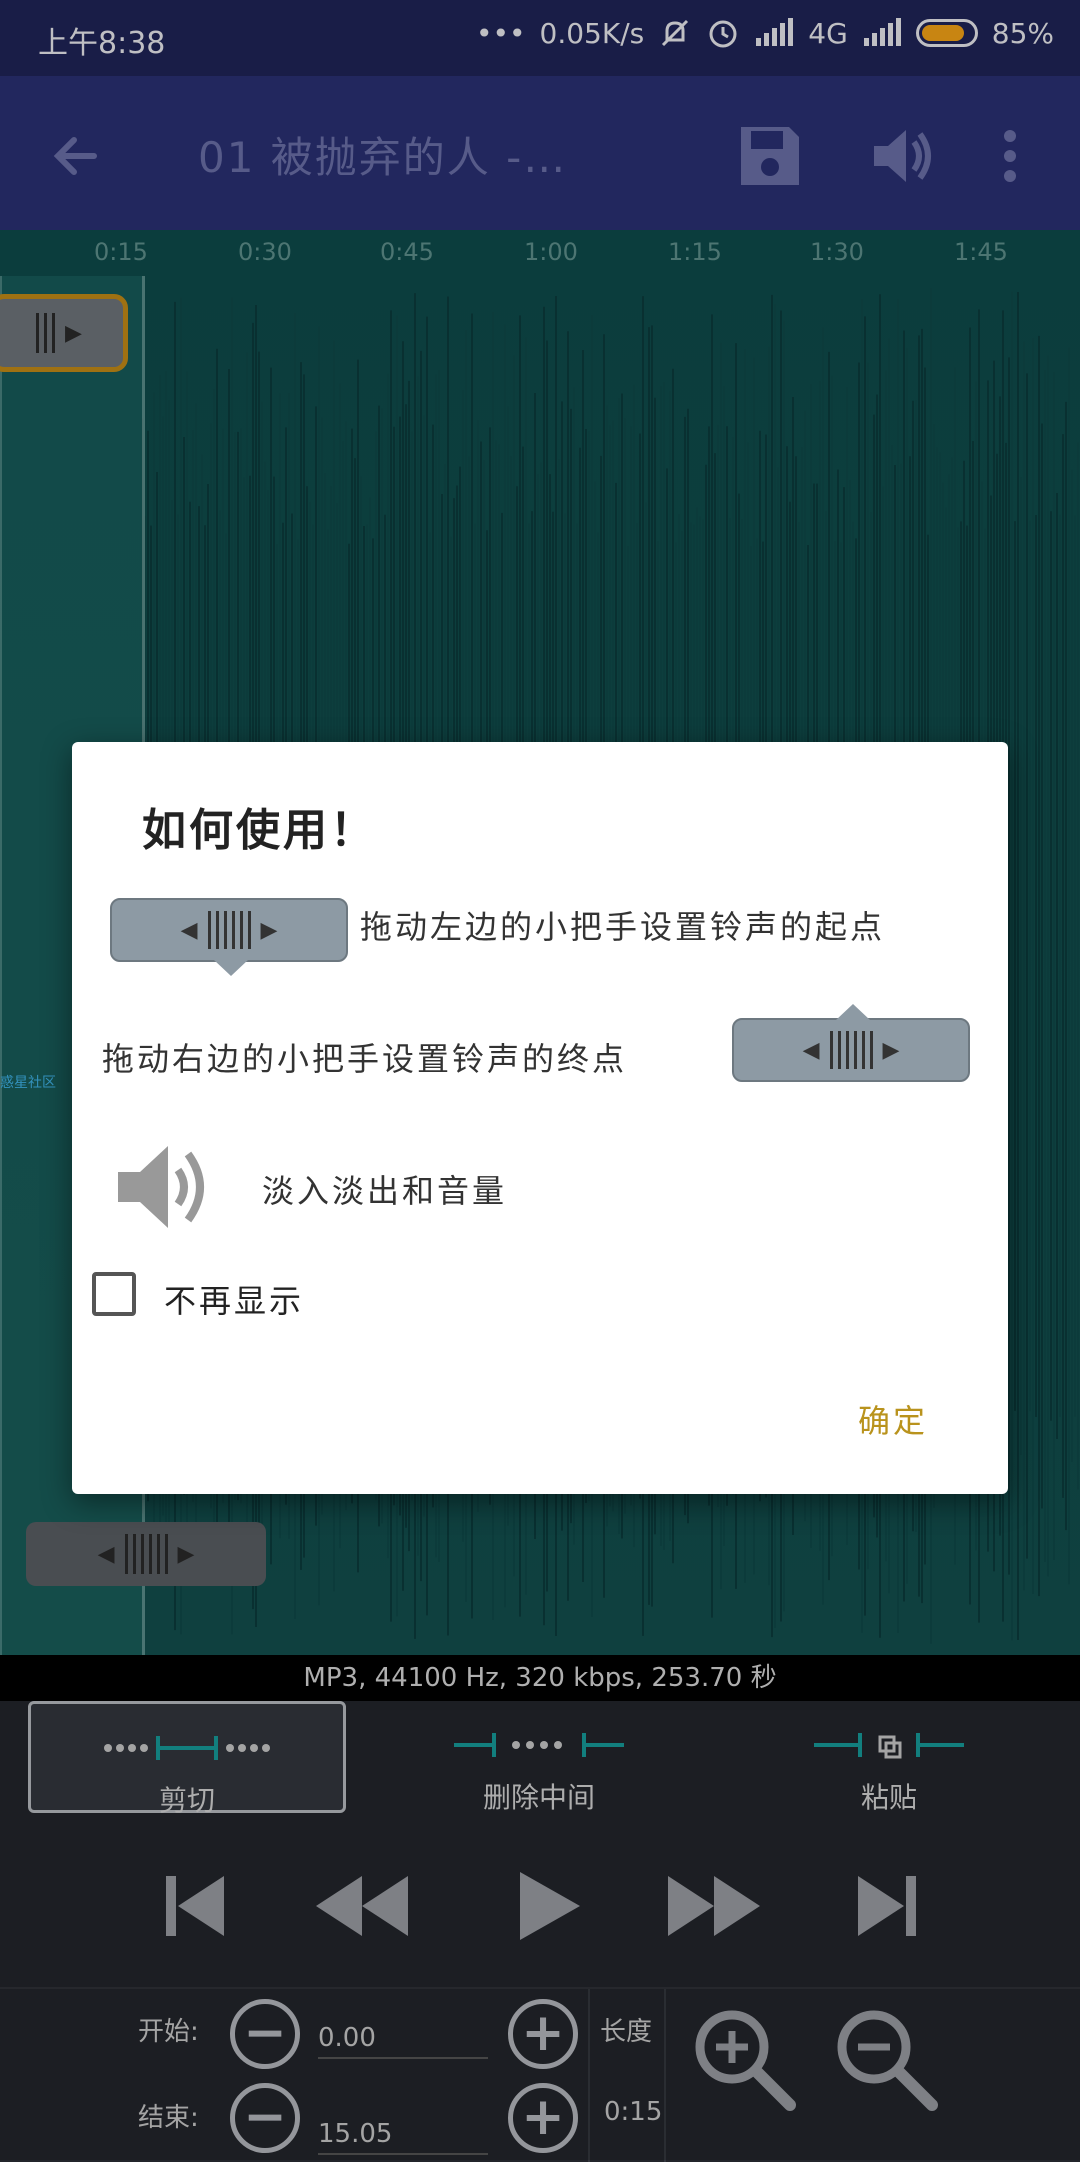  I want to click on speaker-icon, so click(161, 1187).